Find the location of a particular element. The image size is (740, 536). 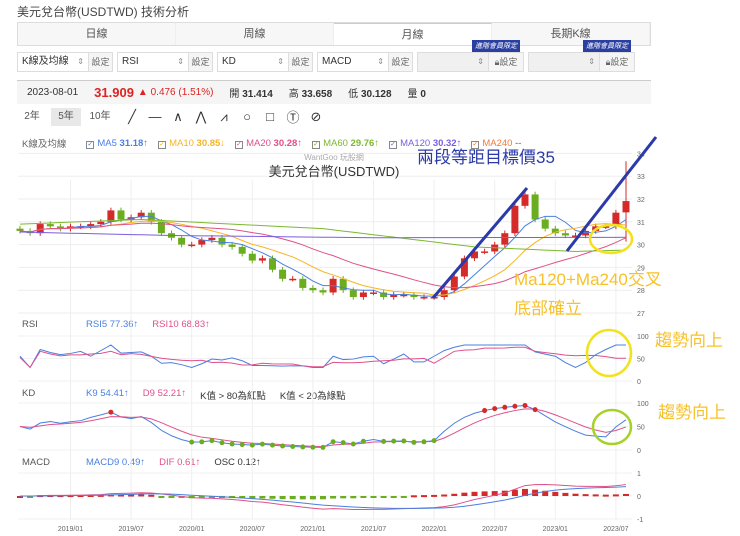

rsi5-line is located at coordinates (322, 356).